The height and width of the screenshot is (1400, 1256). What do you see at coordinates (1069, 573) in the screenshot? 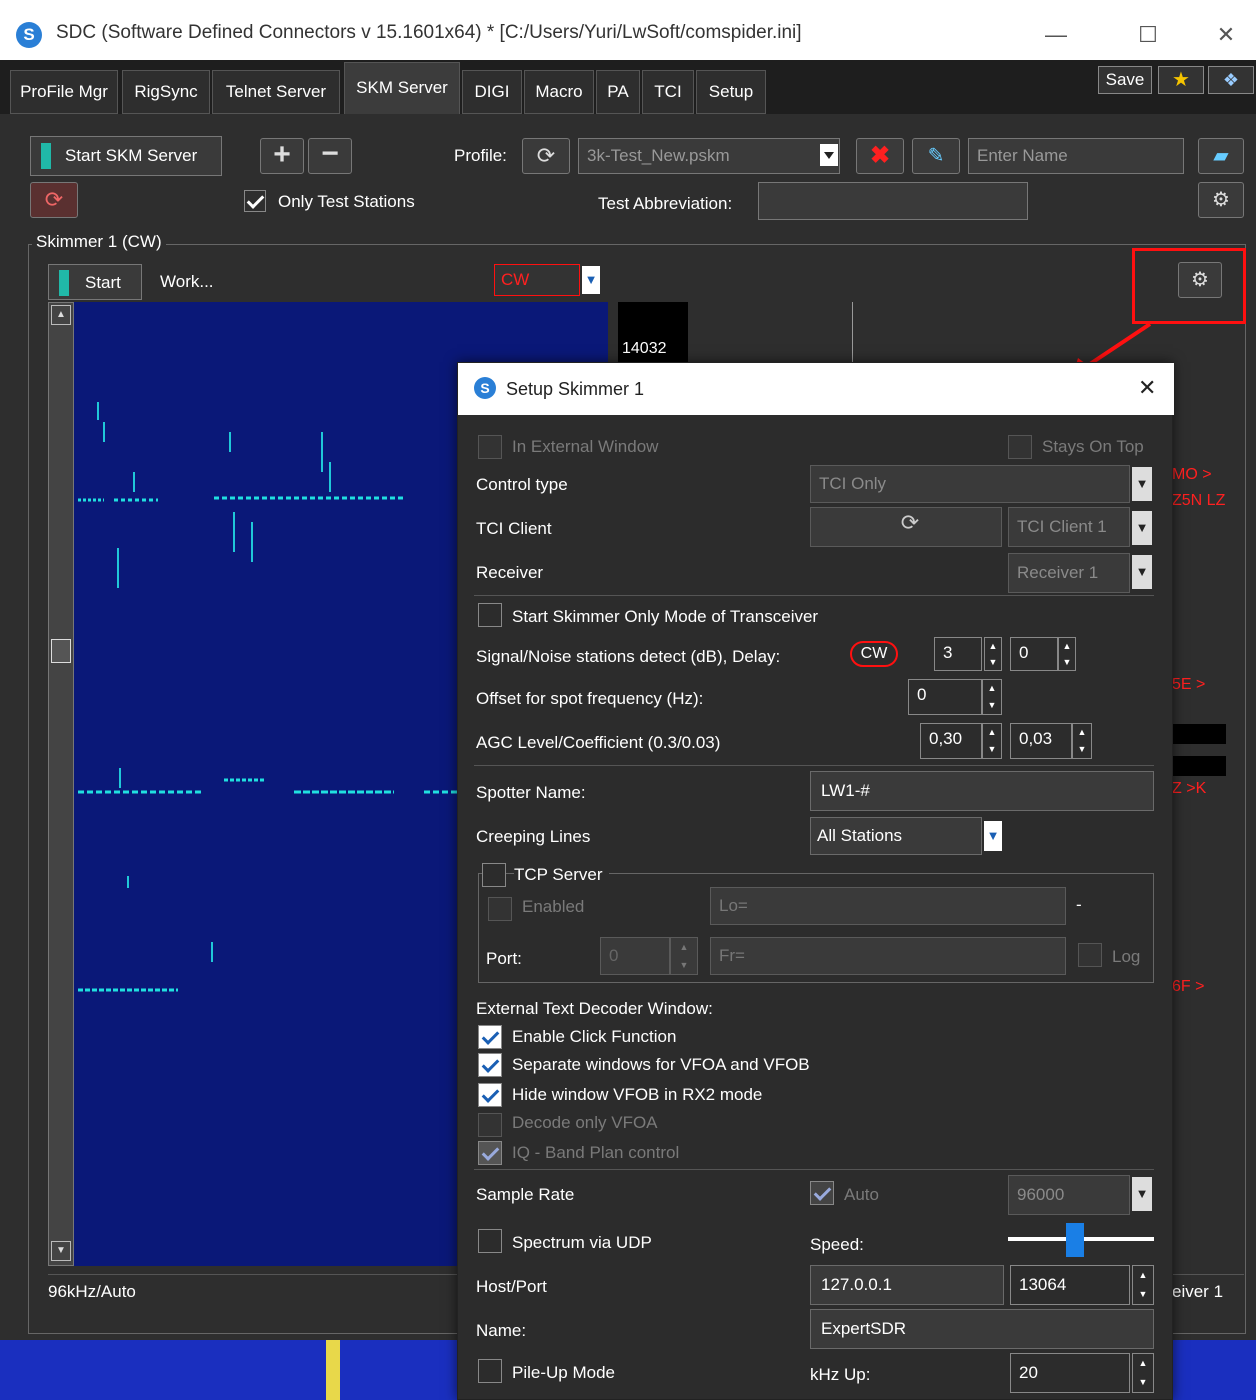
I see `receiver-select: Receiver 1` at bounding box center [1069, 573].